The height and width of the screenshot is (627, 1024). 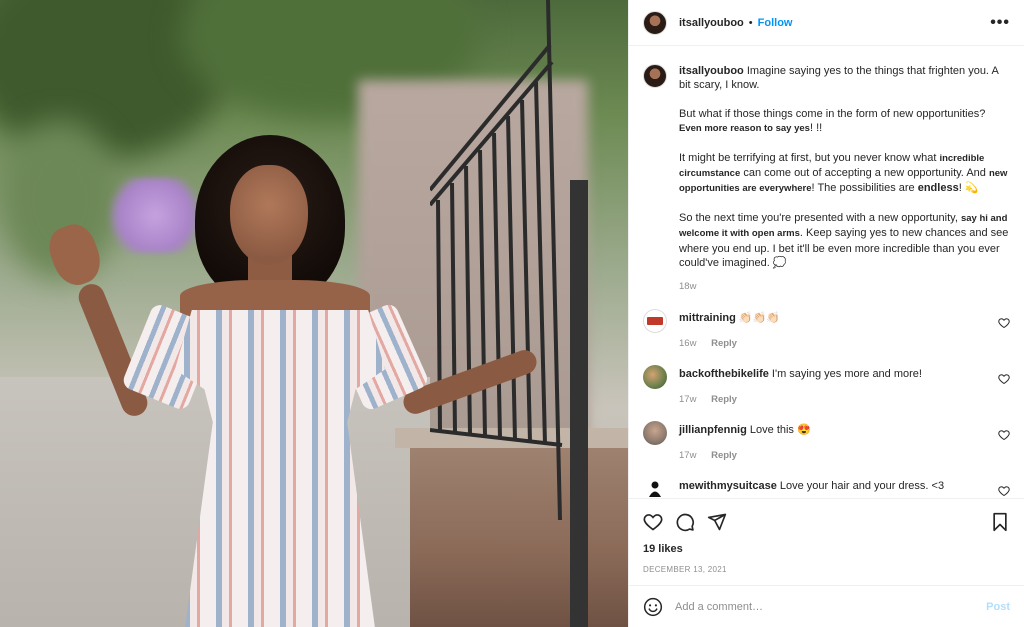 I want to click on comment-text: I'm saying yes more and more!, so click(x=846, y=373).